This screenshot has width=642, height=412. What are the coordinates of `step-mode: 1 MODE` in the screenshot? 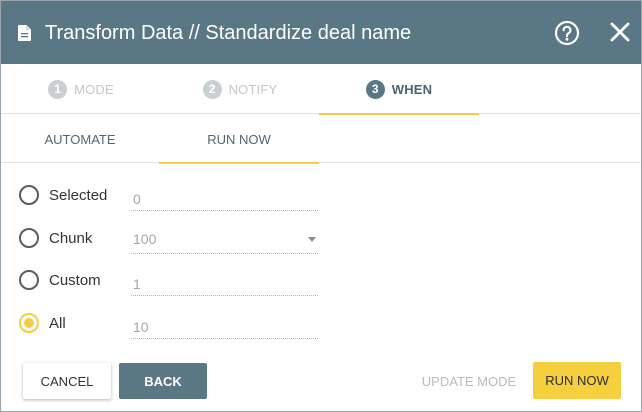 It's located at (81, 89).